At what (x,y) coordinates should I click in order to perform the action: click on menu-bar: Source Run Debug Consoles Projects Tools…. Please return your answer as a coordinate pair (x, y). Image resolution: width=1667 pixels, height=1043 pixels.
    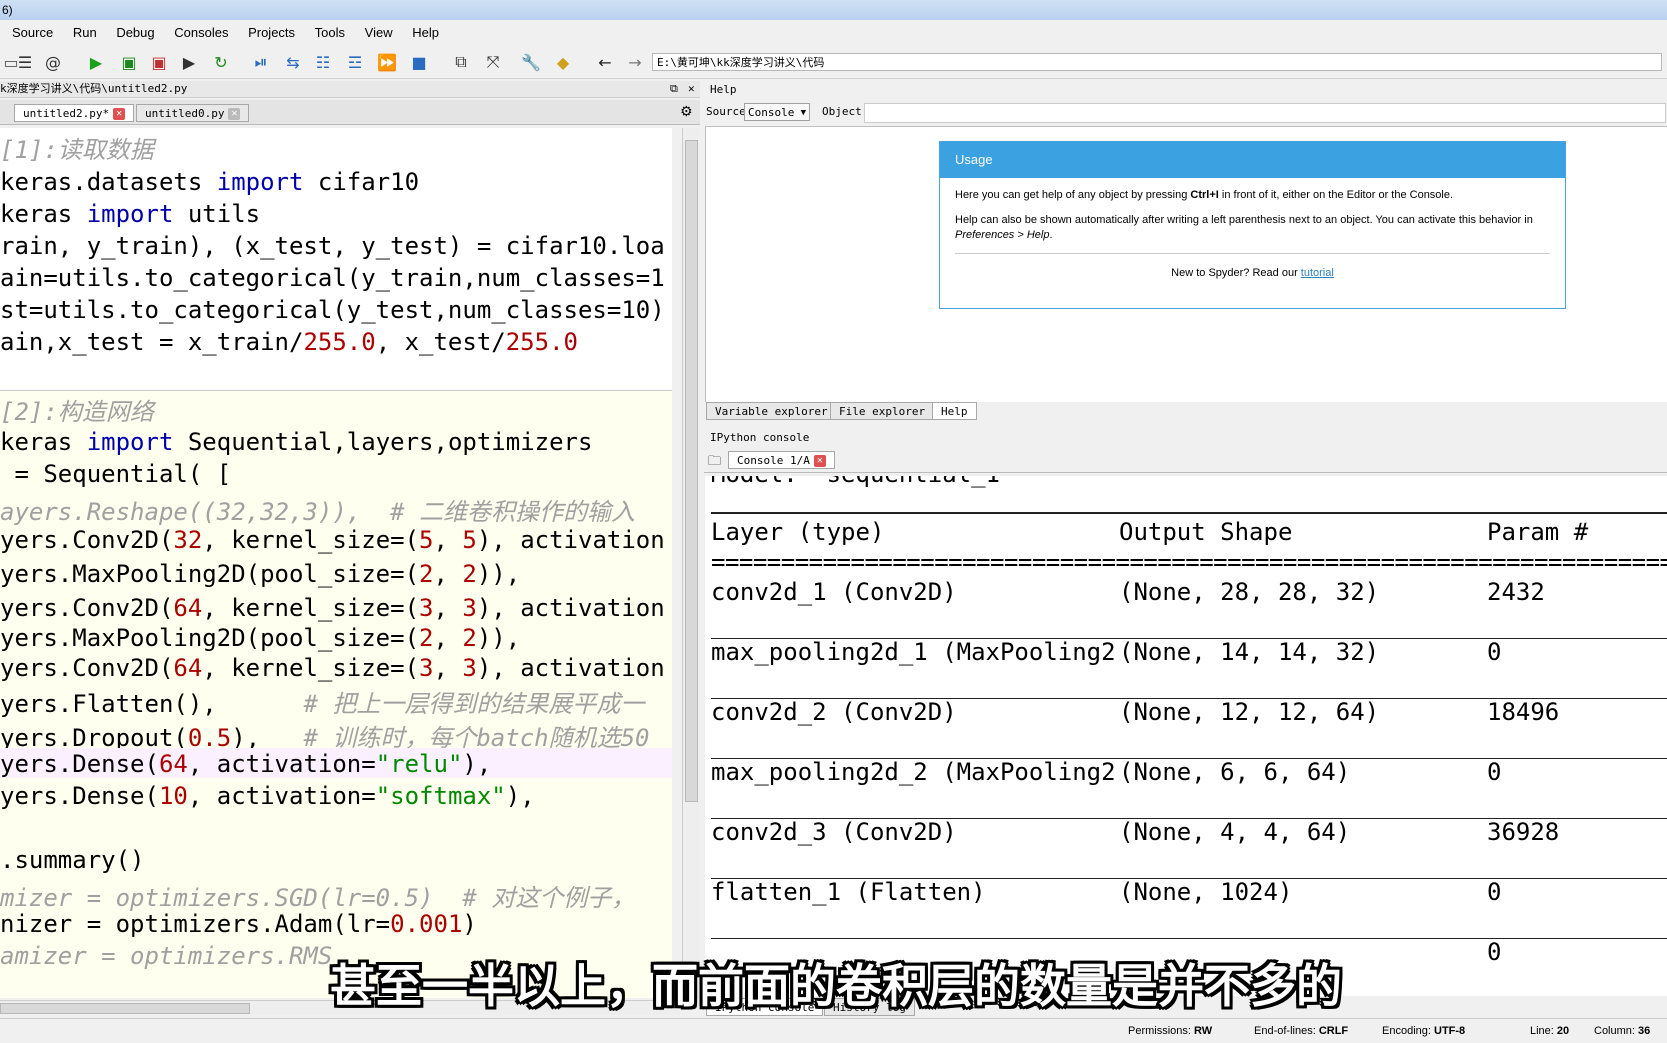
    Looking at the image, I should click on (833, 33).